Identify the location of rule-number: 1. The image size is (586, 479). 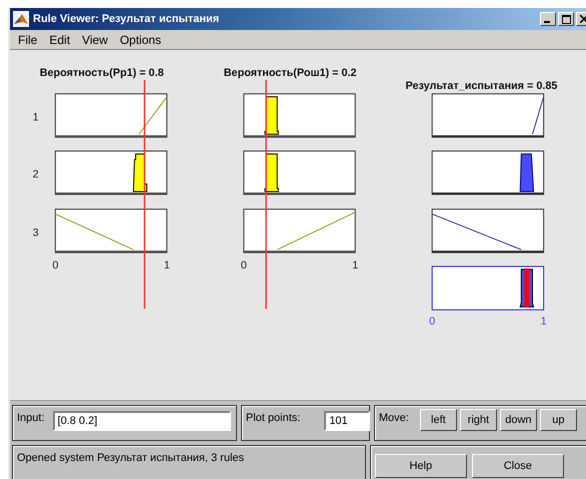
(35, 117).